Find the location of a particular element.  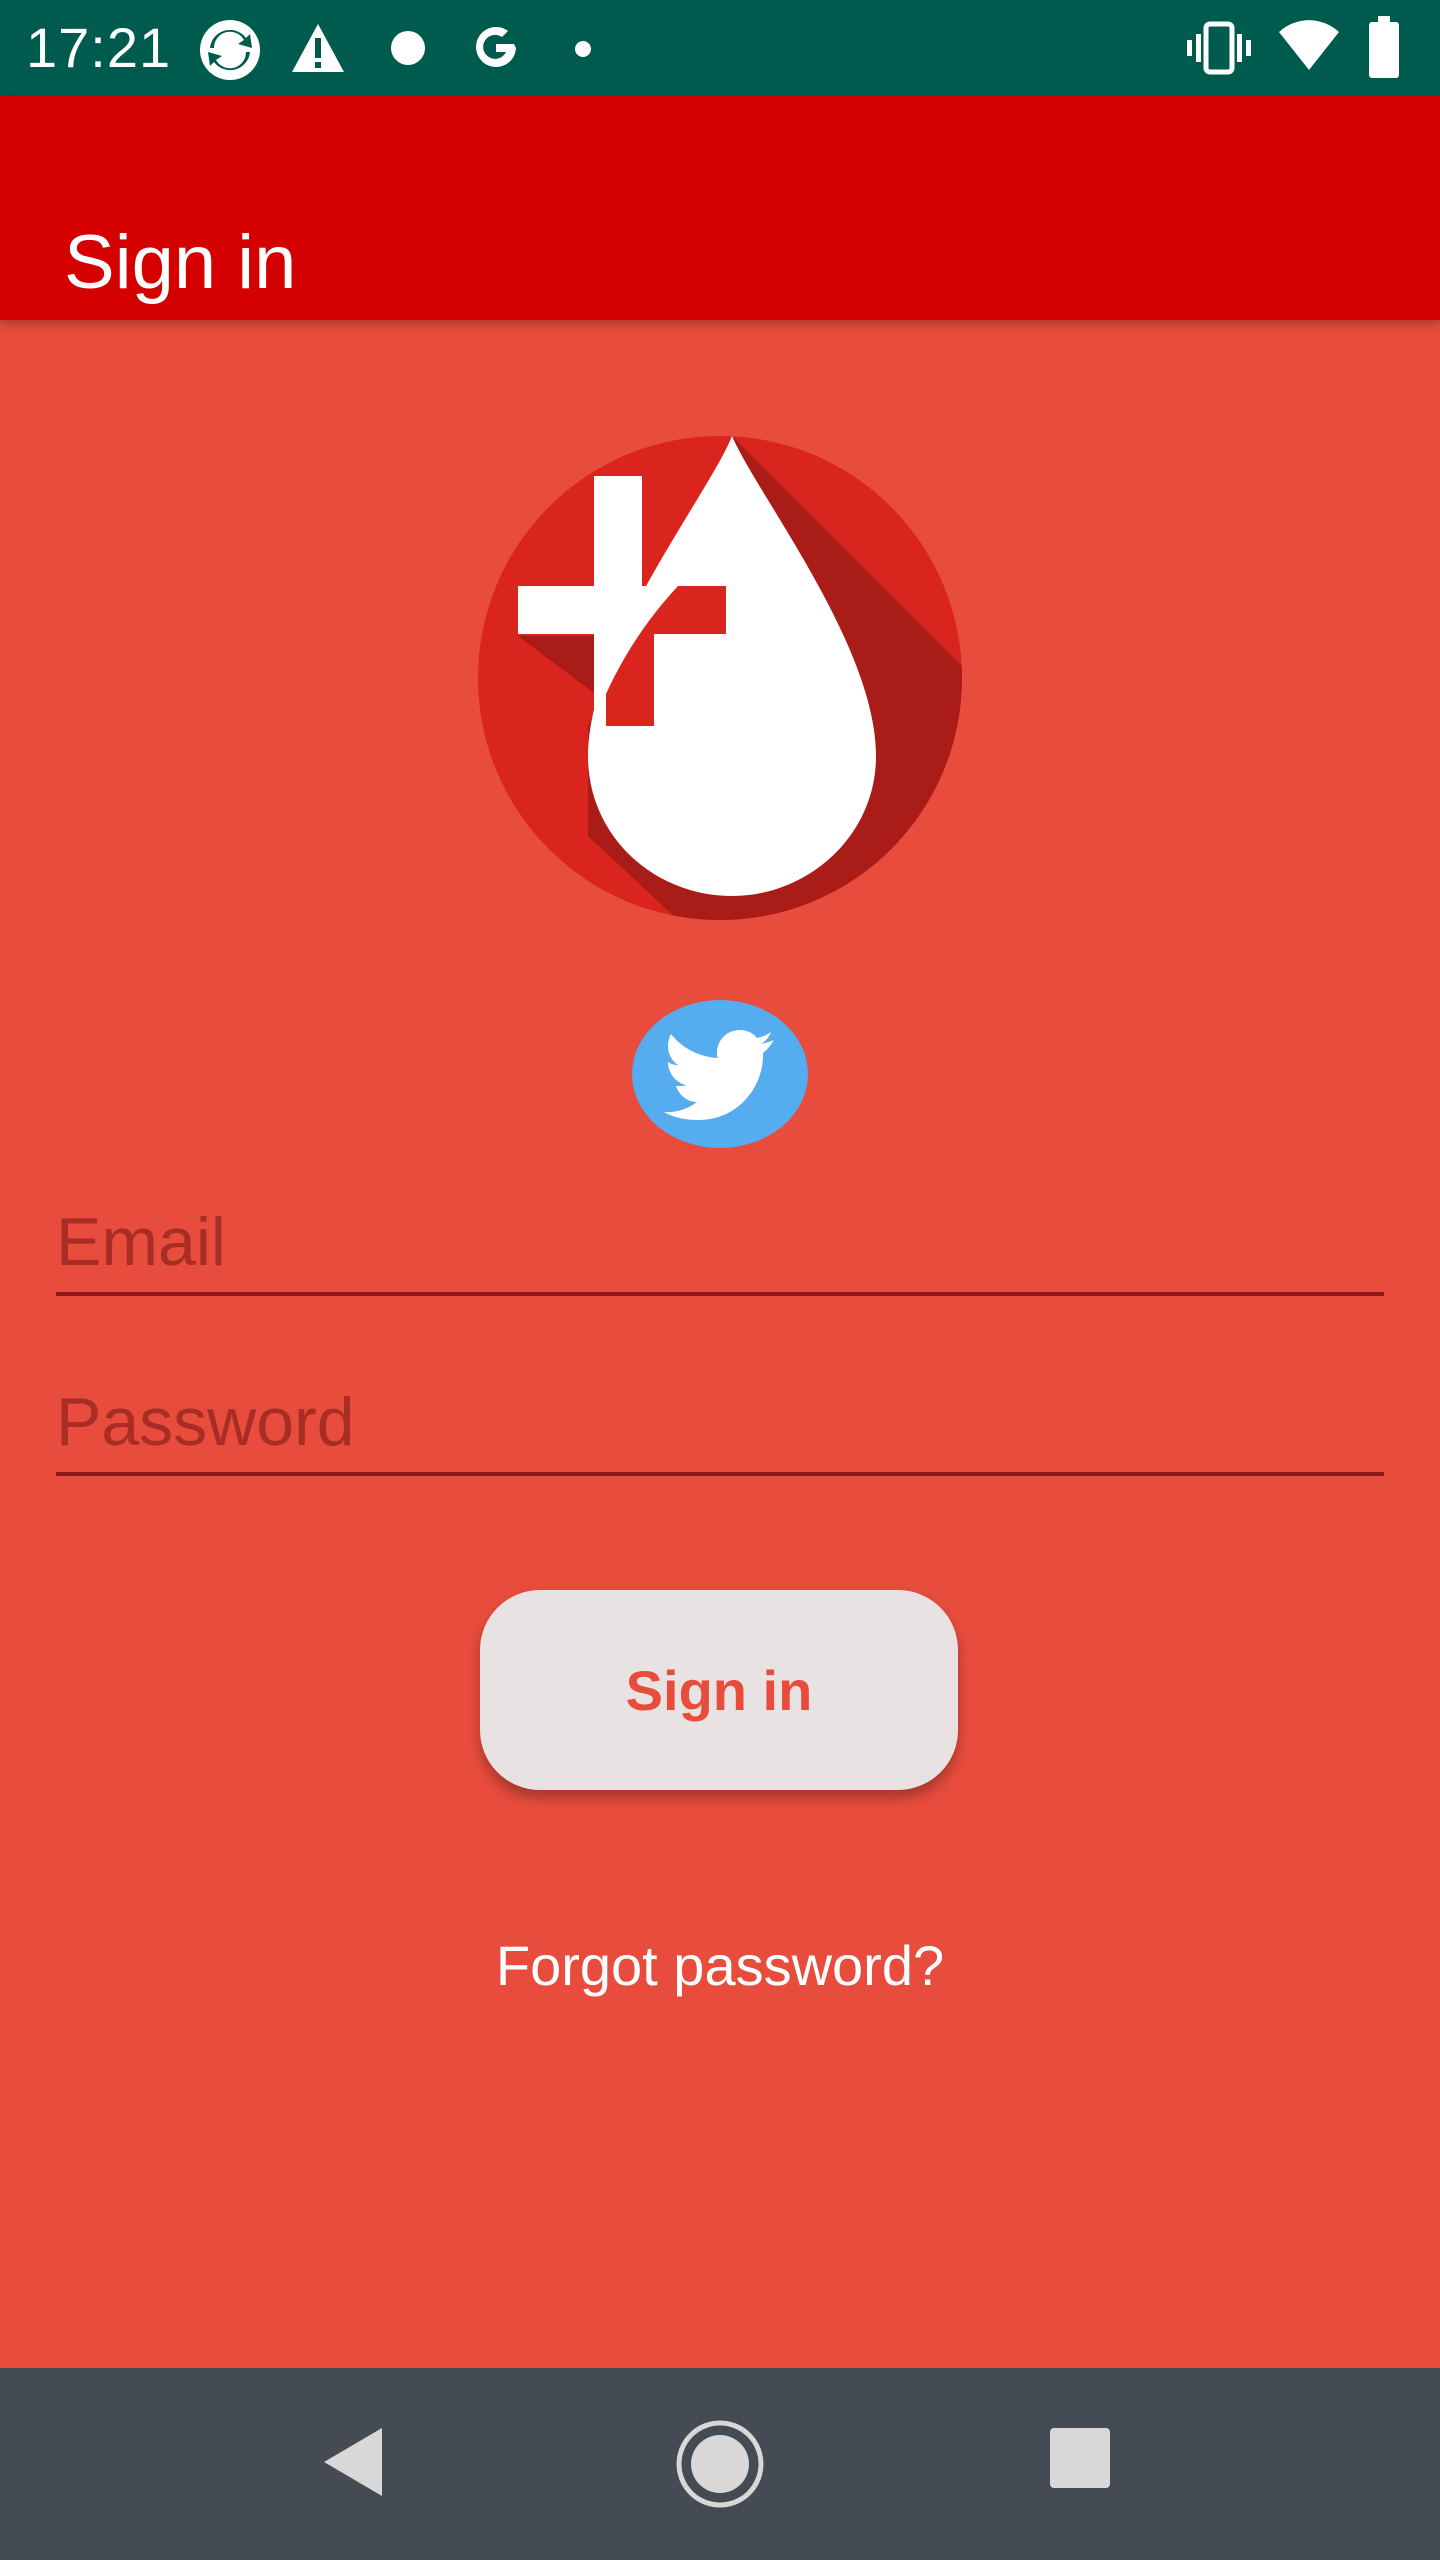

vibrate-icon is located at coordinates (1219, 50).